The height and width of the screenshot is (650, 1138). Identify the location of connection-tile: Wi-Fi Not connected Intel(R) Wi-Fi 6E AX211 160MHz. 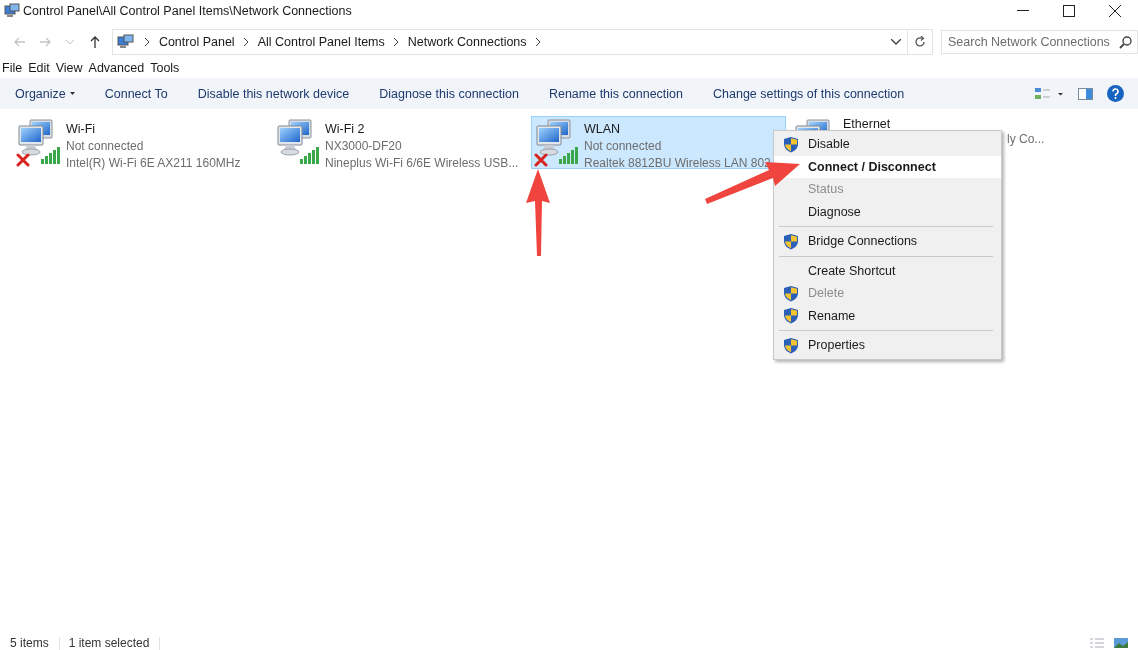
(140, 142).